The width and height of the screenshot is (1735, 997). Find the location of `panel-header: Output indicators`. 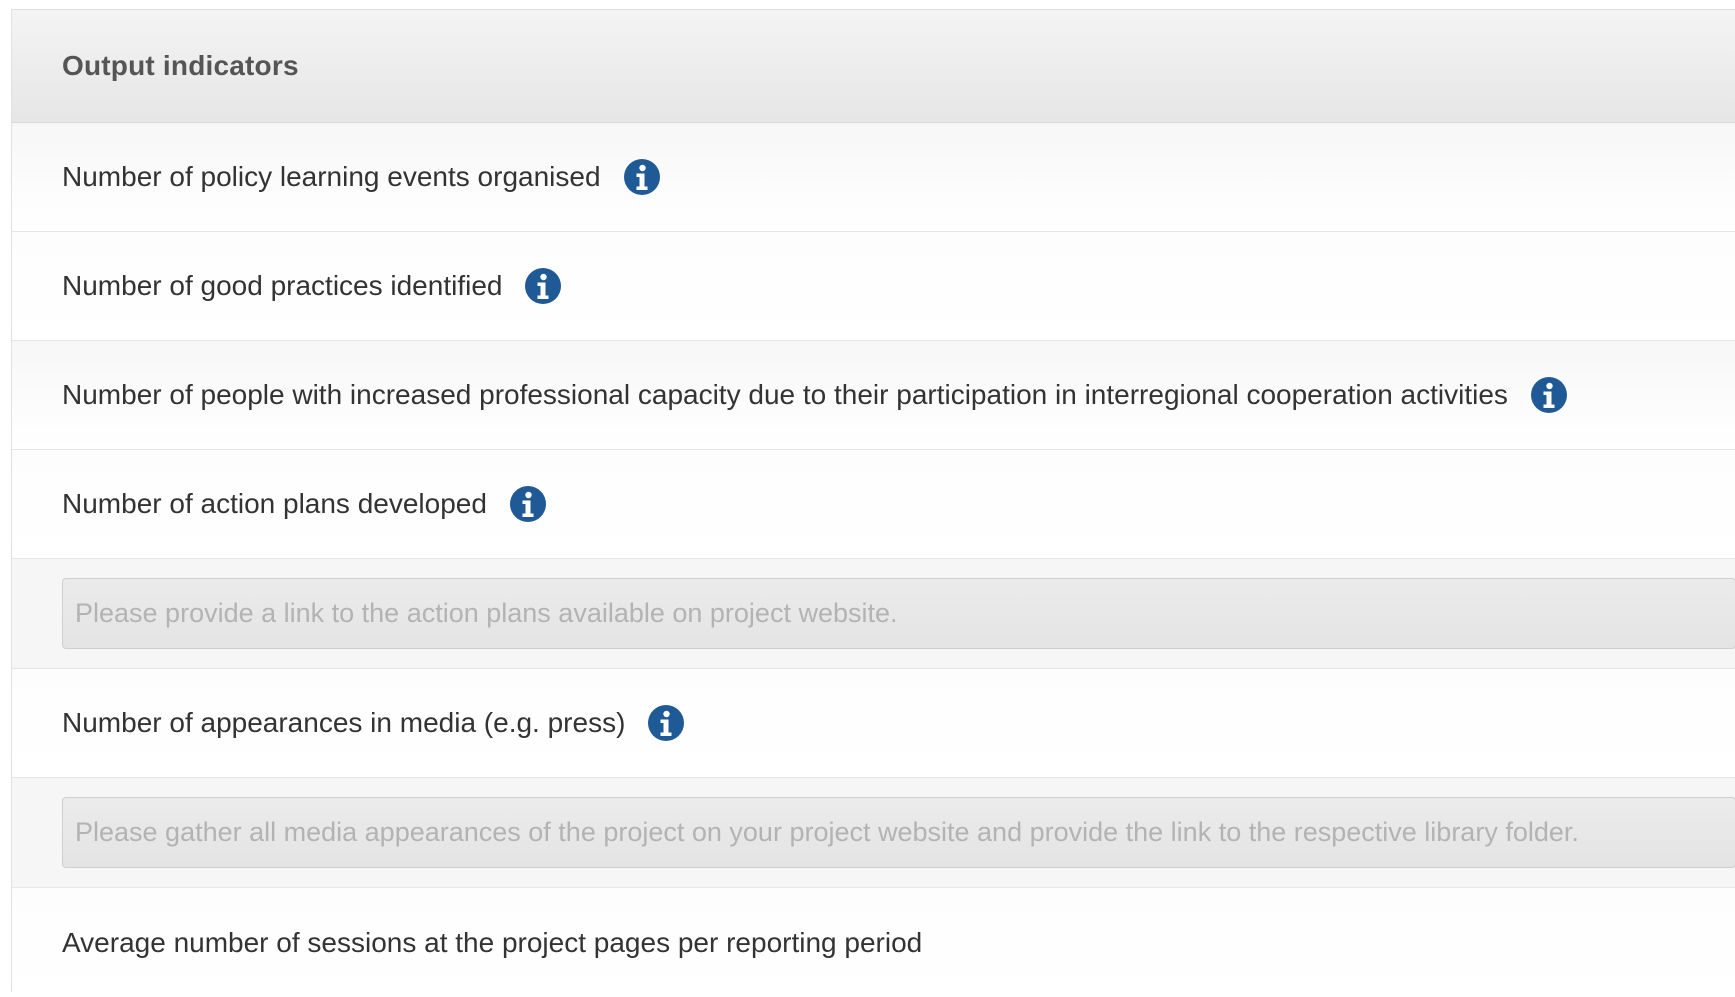

panel-header: Output indicators is located at coordinates (873, 66).